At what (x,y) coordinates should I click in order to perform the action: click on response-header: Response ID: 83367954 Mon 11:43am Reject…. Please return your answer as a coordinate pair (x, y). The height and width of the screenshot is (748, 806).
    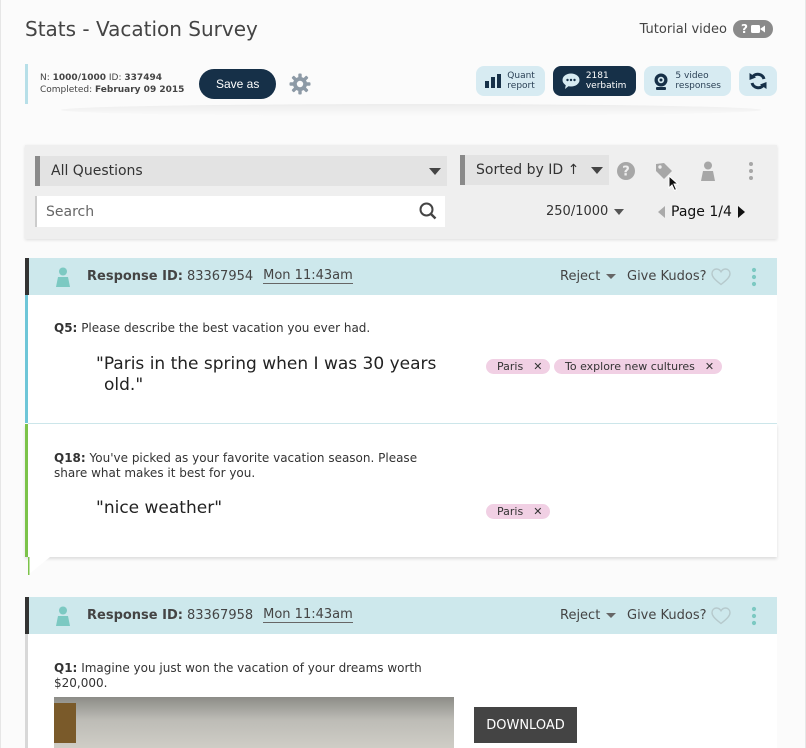
    Looking at the image, I should click on (401, 276).